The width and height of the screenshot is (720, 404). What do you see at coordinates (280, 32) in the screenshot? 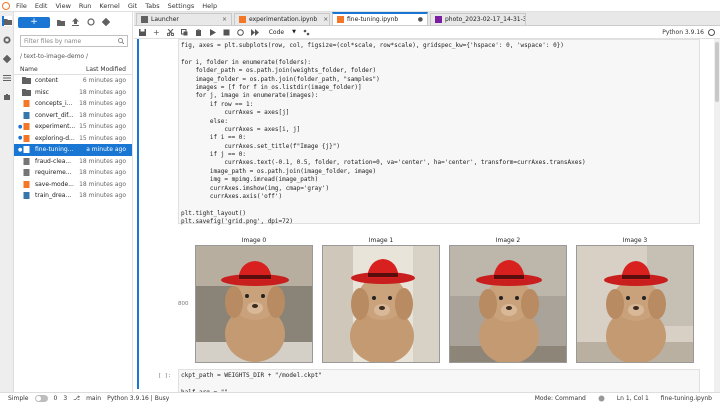
I see `cell-type-select: Code` at bounding box center [280, 32].